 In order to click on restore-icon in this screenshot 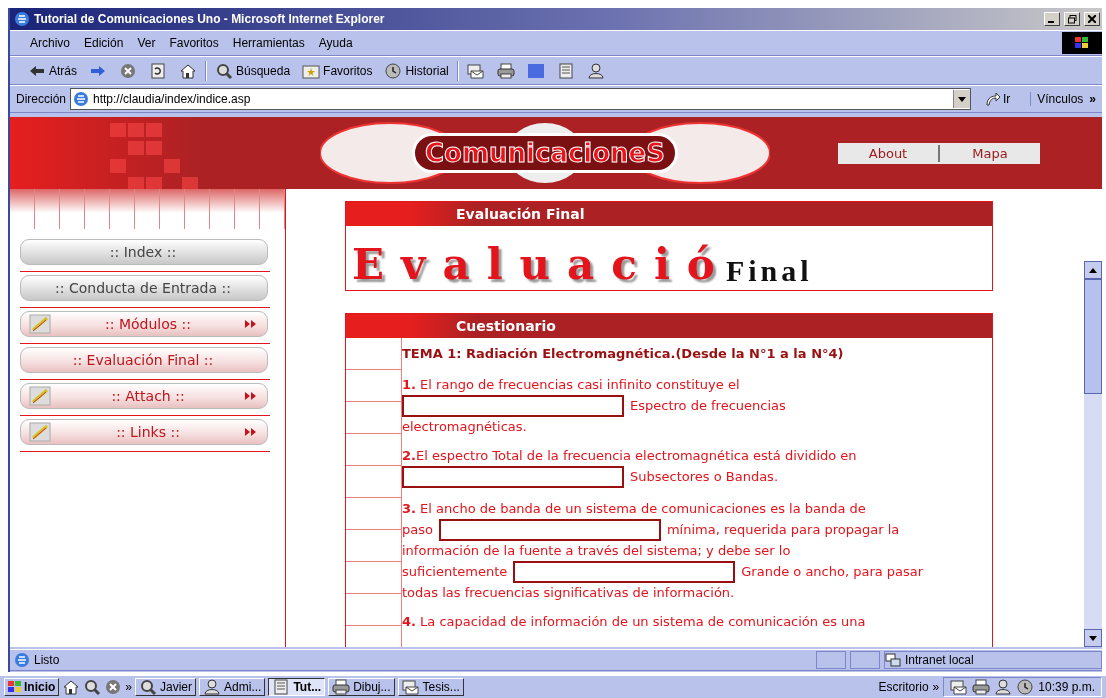, I will do `click(1072, 19)`.